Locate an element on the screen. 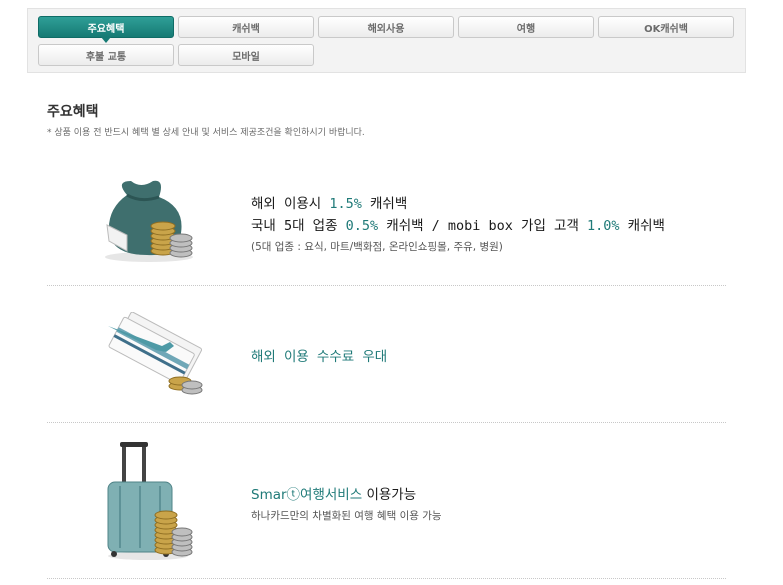  tab-overseas-use: 해외사용 is located at coordinates (386, 27).